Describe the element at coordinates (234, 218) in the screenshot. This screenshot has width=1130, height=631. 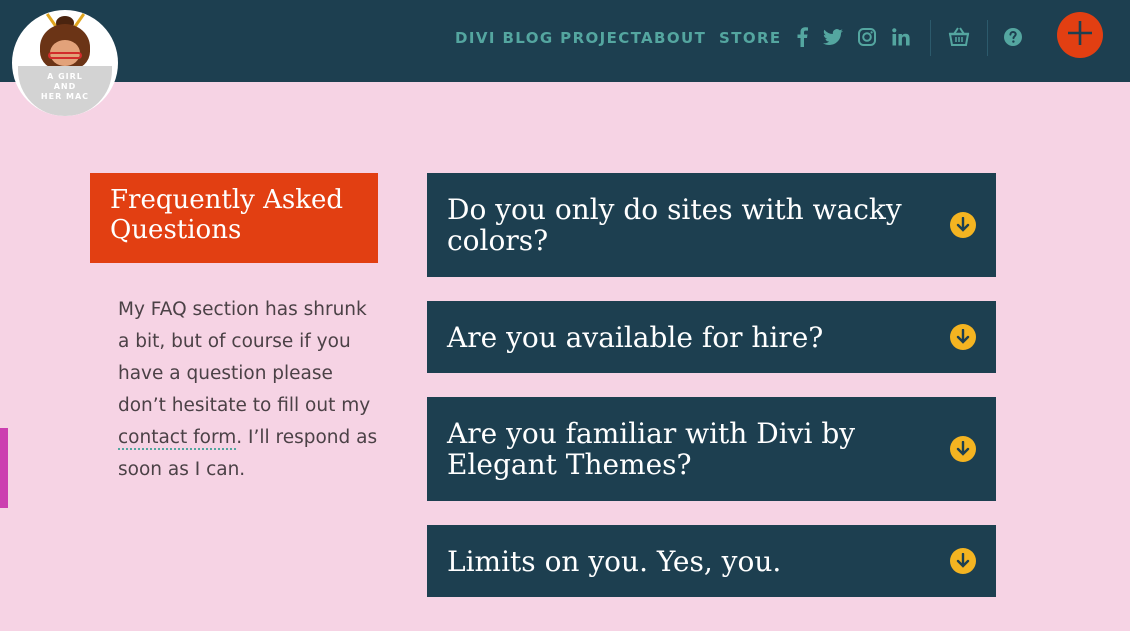
I see `faq-title: Frequently Asked Questions` at that location.